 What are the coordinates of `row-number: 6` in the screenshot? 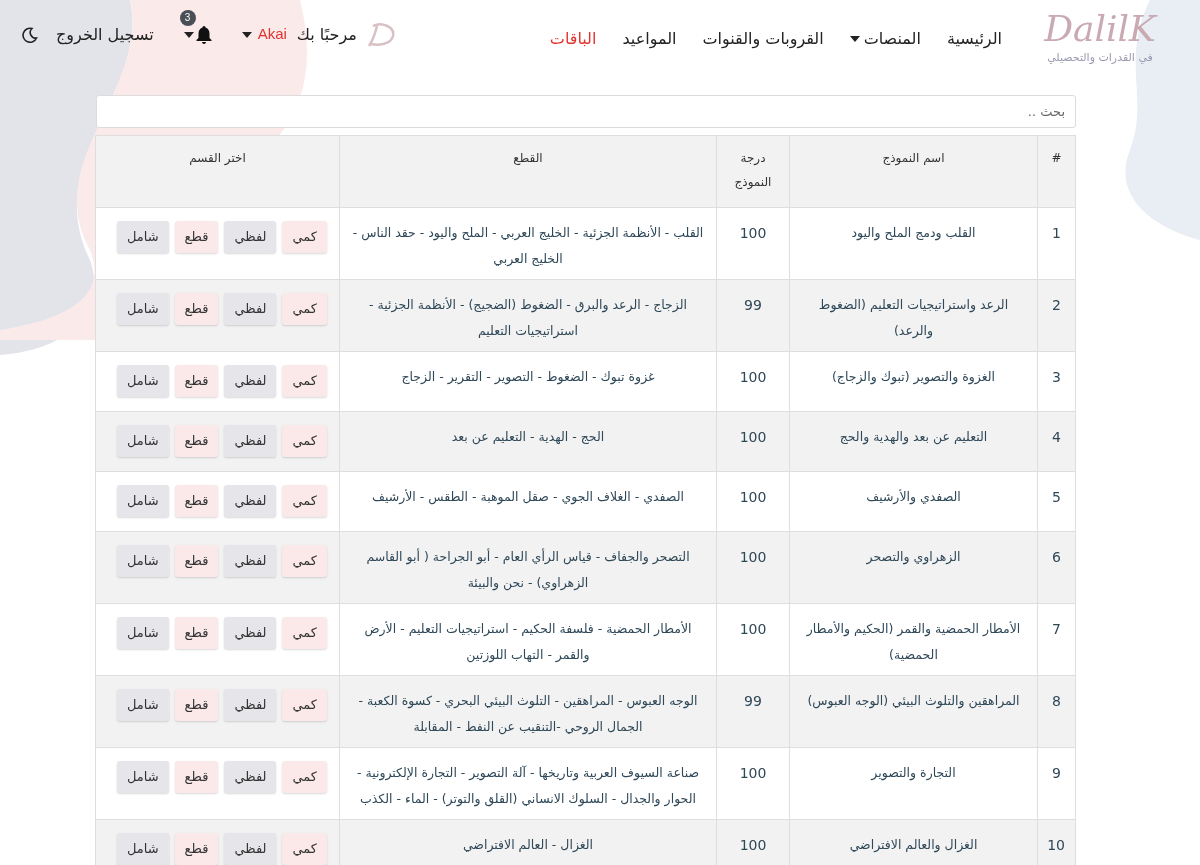 It's located at (1056, 557).